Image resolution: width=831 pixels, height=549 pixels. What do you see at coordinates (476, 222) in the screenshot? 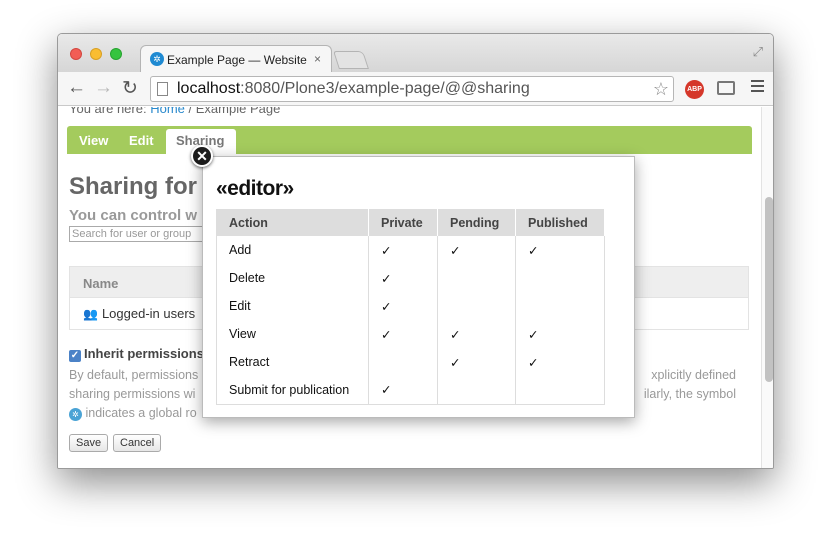
I see `header-pending: Pending` at bounding box center [476, 222].